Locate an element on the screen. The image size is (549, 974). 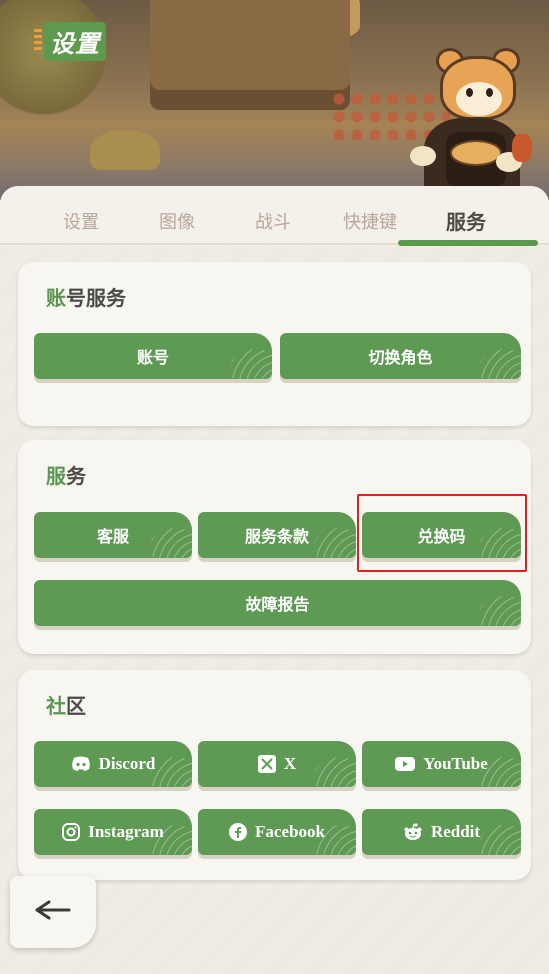
hamster-mascot is located at coordinates (466, 119).